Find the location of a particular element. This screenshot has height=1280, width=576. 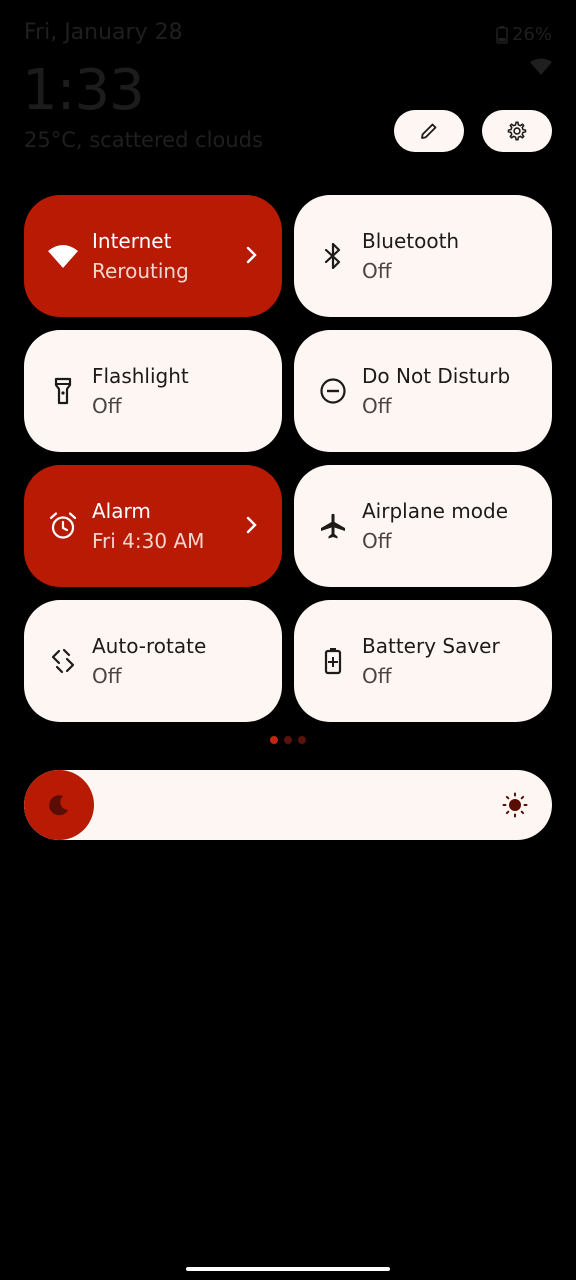

tile-label: Battery Saver is located at coordinates (431, 646).